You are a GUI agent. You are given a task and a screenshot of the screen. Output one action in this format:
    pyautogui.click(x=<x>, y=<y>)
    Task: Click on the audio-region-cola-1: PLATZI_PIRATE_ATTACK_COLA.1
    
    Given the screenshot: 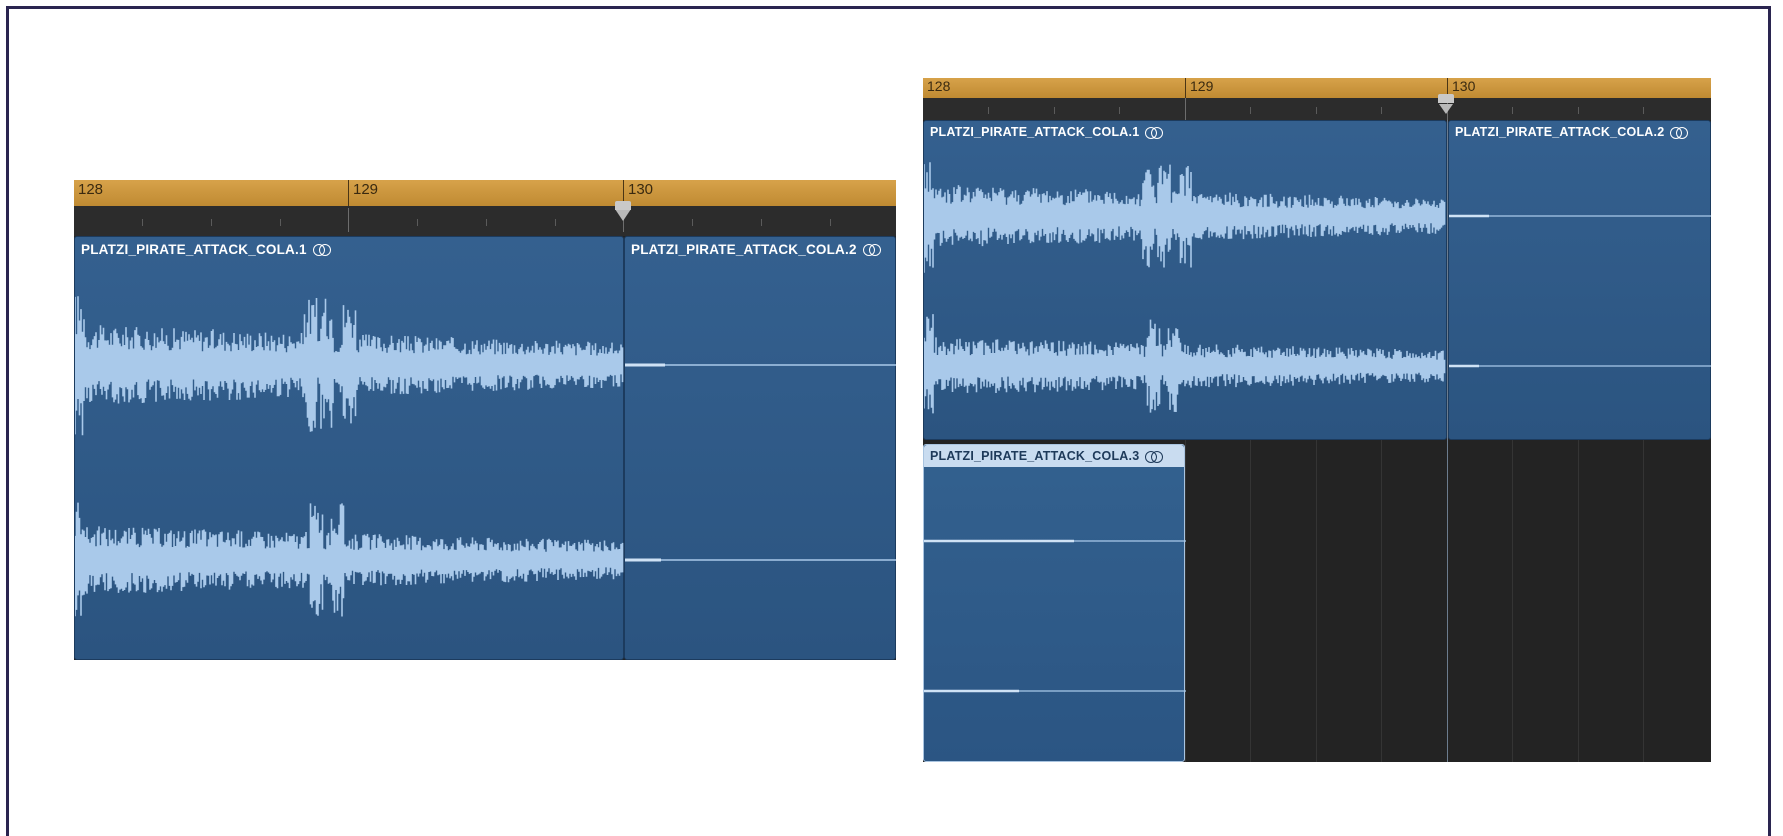 What is the action you would take?
    pyautogui.click(x=1185, y=280)
    